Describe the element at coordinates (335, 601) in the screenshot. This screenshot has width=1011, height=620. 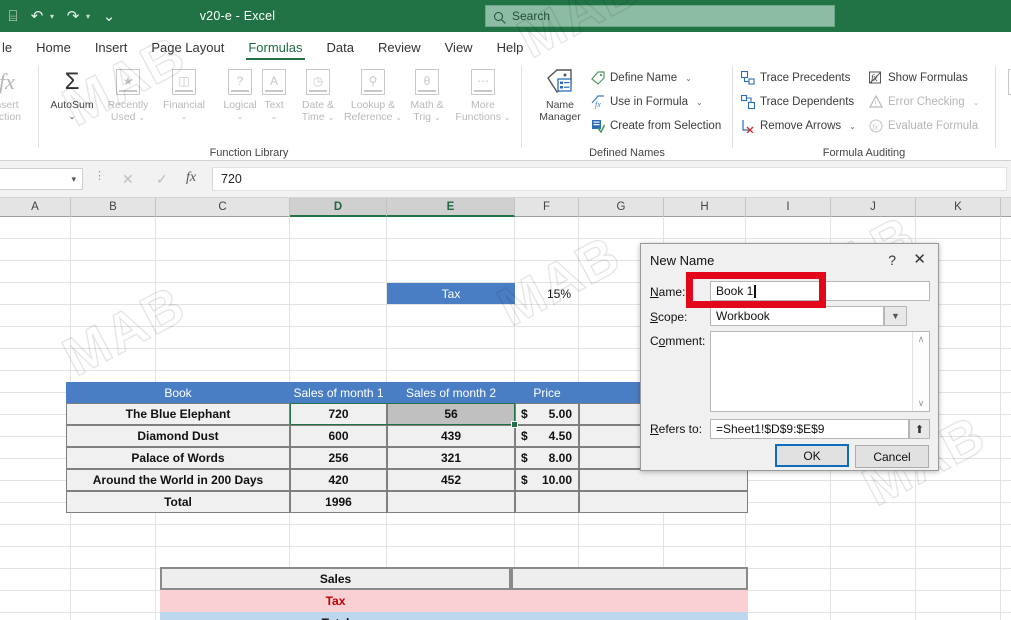
I see `summary-tax-label: Tax` at that location.